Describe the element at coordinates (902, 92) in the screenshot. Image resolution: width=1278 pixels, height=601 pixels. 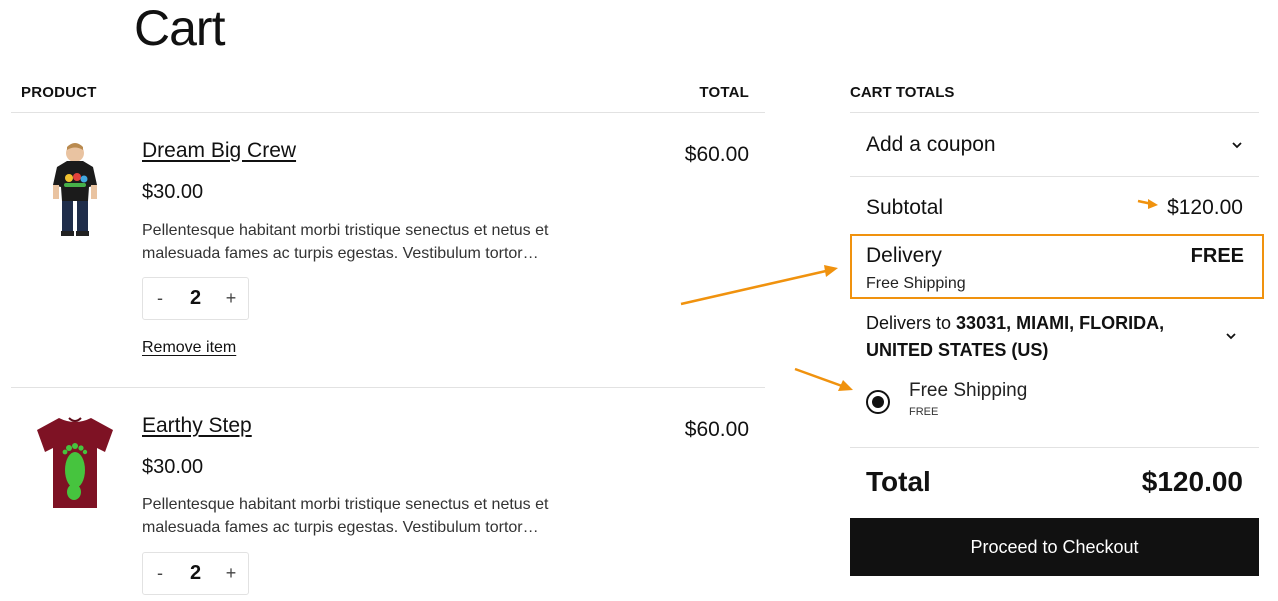
I see `cart-totals-heading: CART TOTALS` at that location.